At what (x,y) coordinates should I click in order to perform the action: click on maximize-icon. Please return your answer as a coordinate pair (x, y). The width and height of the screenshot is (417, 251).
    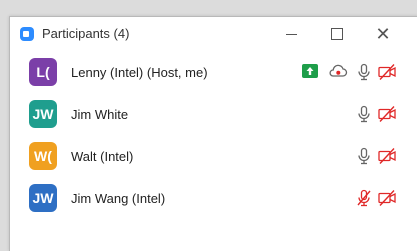
    Looking at the image, I should click on (337, 34).